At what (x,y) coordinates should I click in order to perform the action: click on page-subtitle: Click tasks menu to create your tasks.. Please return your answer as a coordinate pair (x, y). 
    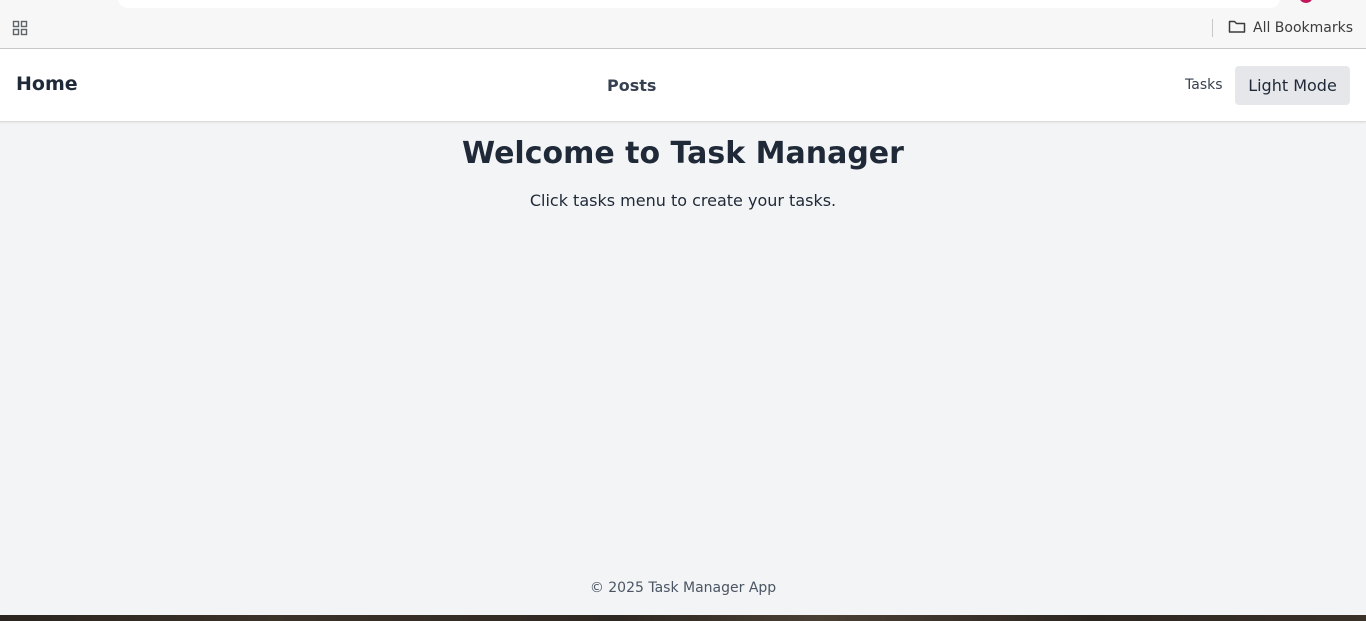
    Looking at the image, I should click on (683, 200).